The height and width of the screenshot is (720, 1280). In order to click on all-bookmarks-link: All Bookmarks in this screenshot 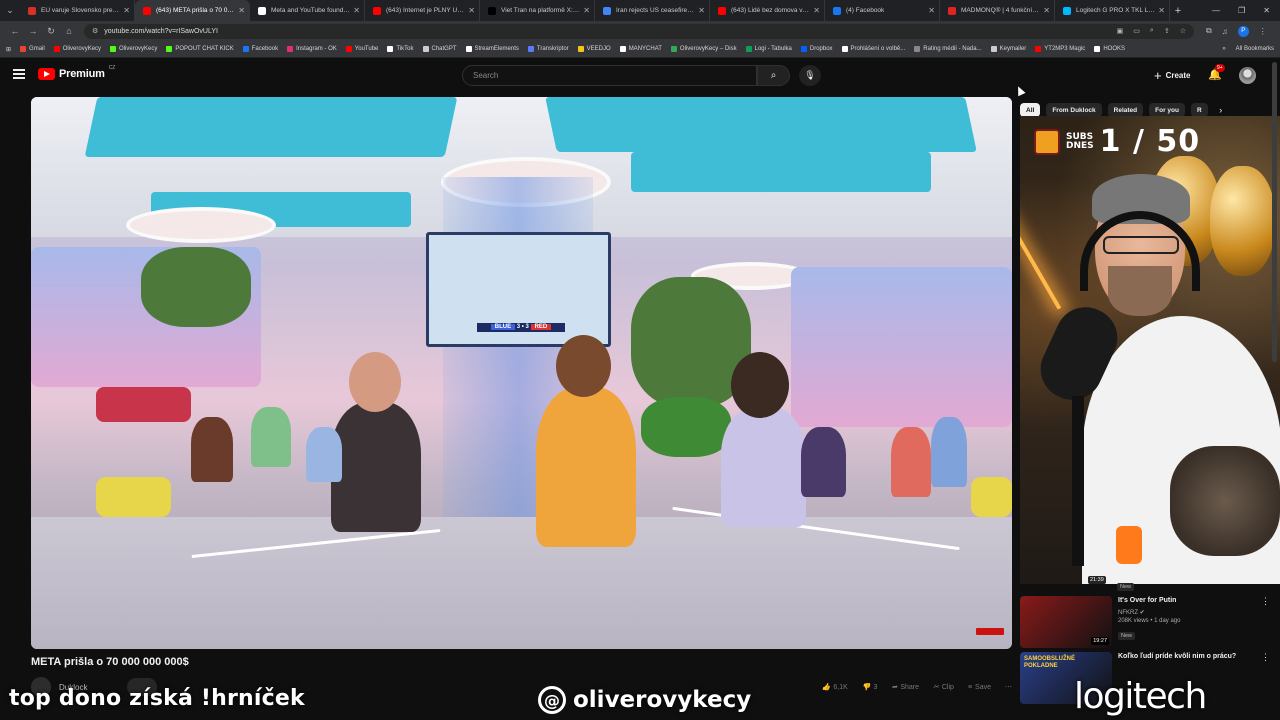, I will do `click(1255, 49)`.